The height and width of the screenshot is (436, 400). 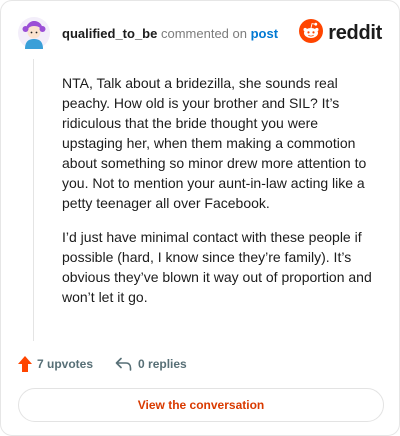 I want to click on upvote-arrow-icon, so click(x=25, y=364).